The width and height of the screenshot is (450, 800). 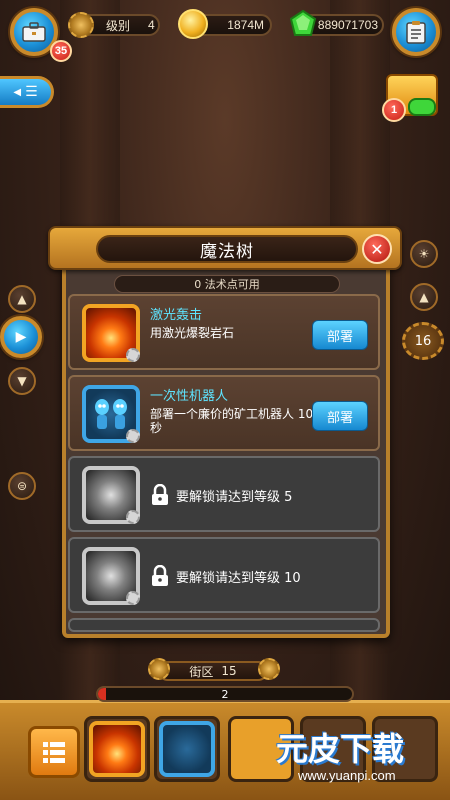 What do you see at coordinates (61, 51) in the screenshot?
I see `briefcase-badge: 35` at bounding box center [61, 51].